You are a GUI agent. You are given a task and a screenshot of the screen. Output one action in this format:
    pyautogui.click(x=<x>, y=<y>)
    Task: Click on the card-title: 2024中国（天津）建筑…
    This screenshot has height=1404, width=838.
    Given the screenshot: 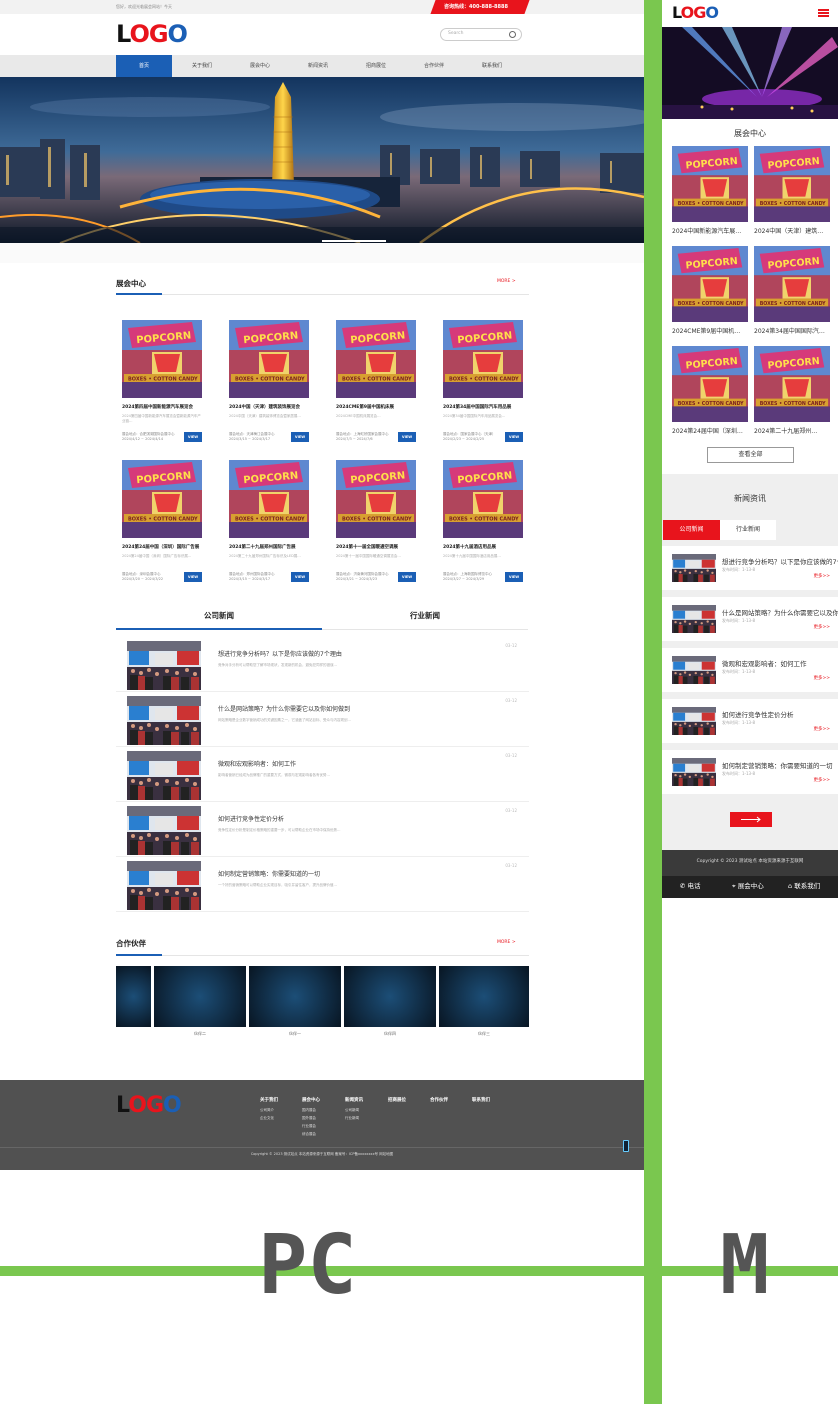 What is the action you would take?
    pyautogui.click(x=792, y=230)
    